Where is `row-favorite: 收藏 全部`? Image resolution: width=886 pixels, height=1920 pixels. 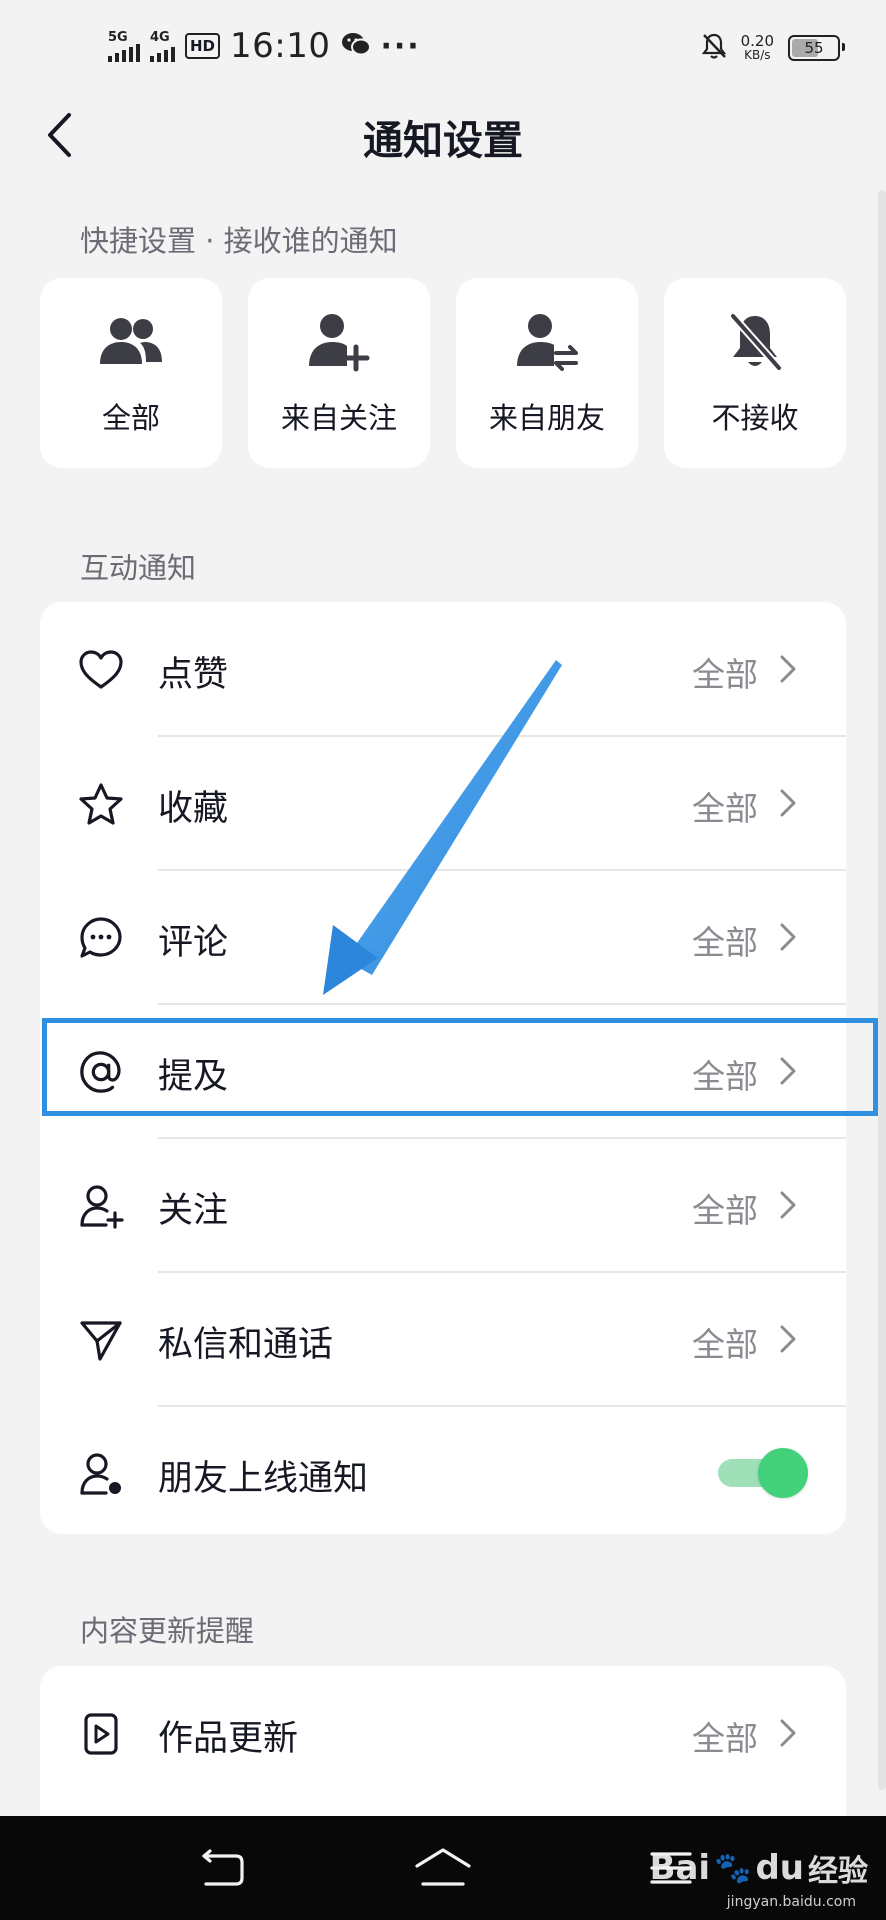
row-favorite: 收藏 全部 is located at coordinates (443, 803).